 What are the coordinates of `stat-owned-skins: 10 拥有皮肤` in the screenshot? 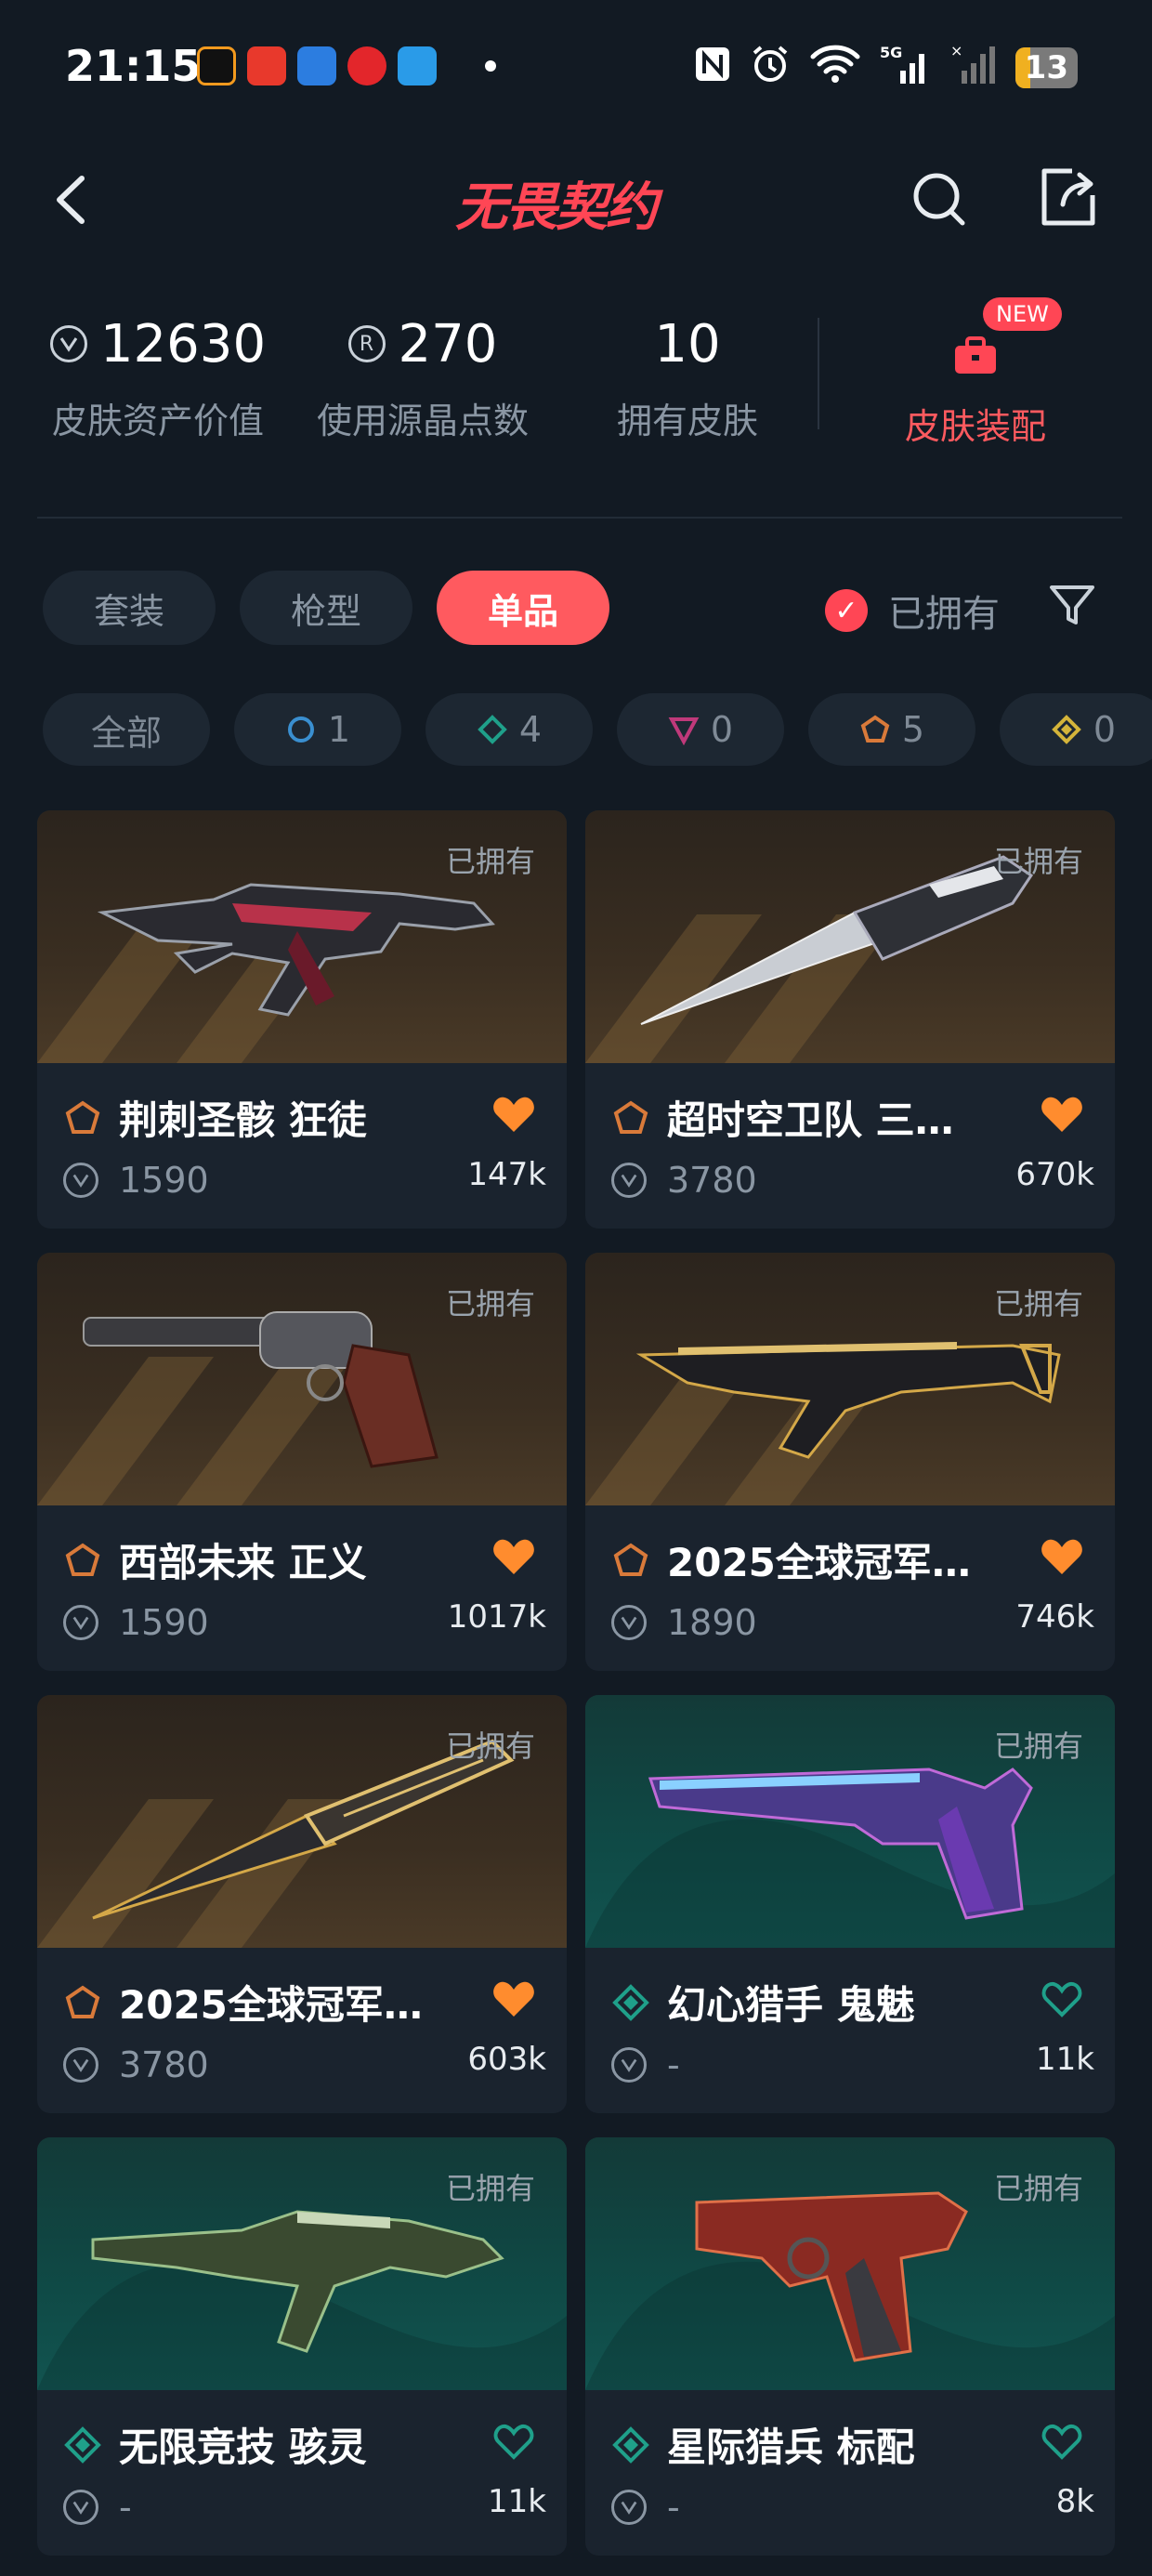 It's located at (687, 375).